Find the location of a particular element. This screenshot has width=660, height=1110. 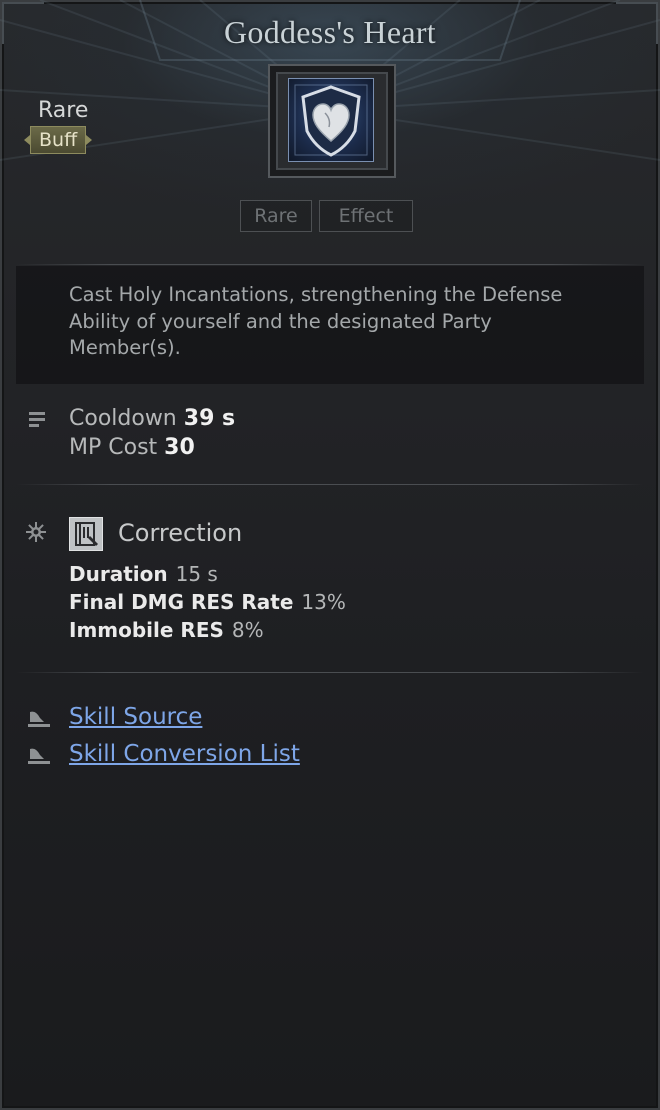

cooldown-label: Cooldown is located at coordinates (123, 418).